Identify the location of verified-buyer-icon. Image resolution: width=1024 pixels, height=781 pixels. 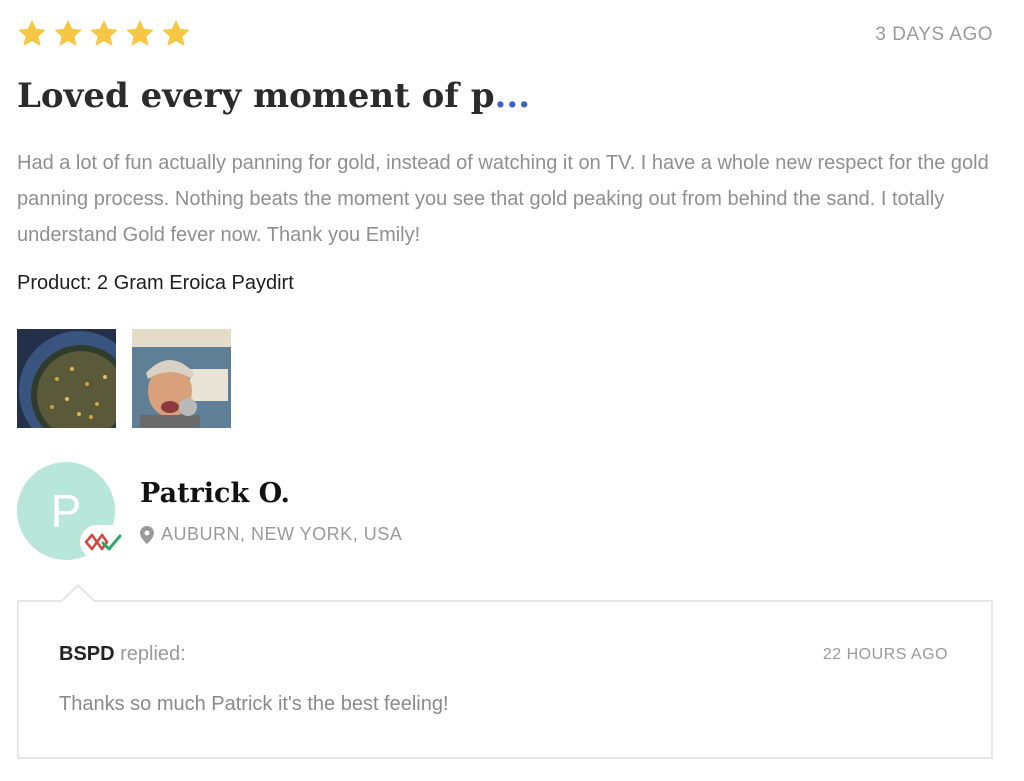
(103, 542).